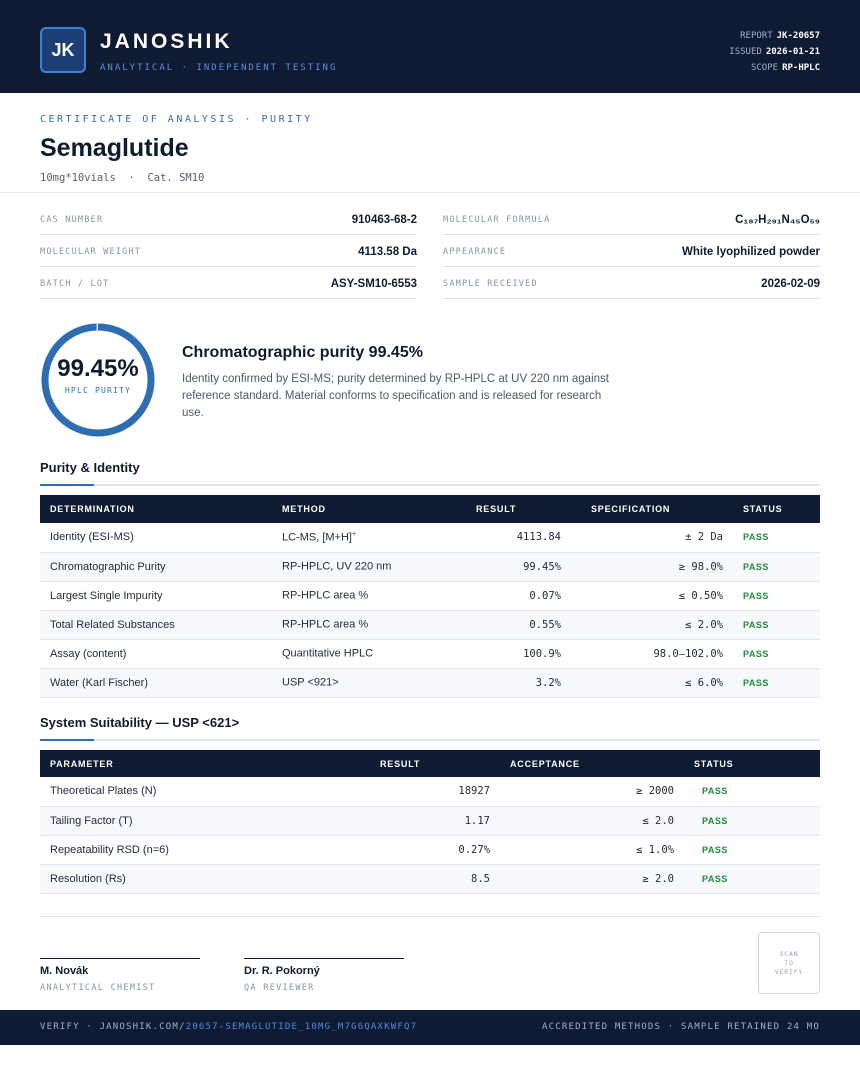 This screenshot has width=860, height=1073. I want to click on brand-name: JANOSHIK, so click(166, 41).